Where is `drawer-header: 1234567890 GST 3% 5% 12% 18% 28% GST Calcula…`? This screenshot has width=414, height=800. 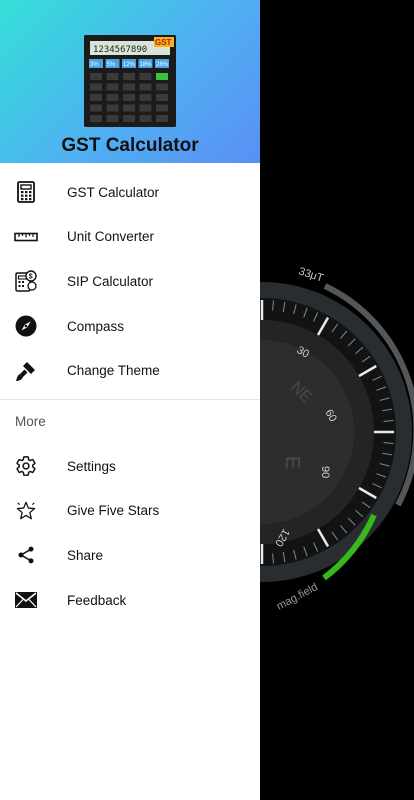 drawer-header: 1234567890 GST 3% 5% 12% 18% 28% GST Calcula… is located at coordinates (130, 81).